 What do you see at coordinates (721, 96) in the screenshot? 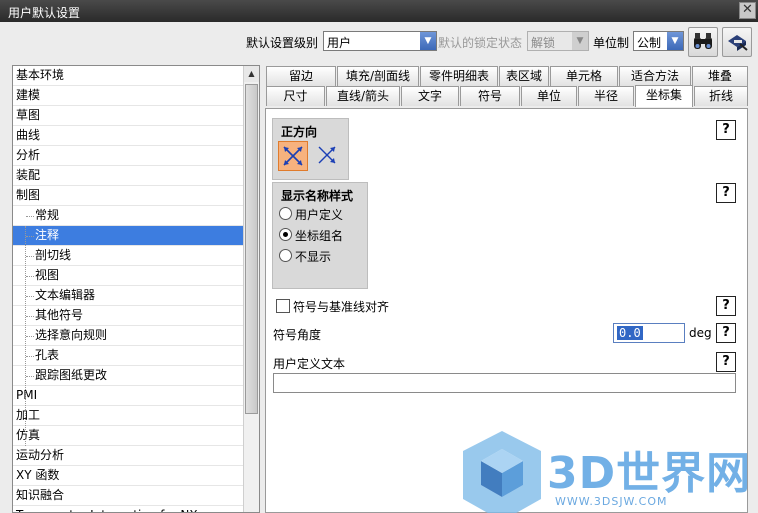
I see `tab: 折线` at bounding box center [721, 96].